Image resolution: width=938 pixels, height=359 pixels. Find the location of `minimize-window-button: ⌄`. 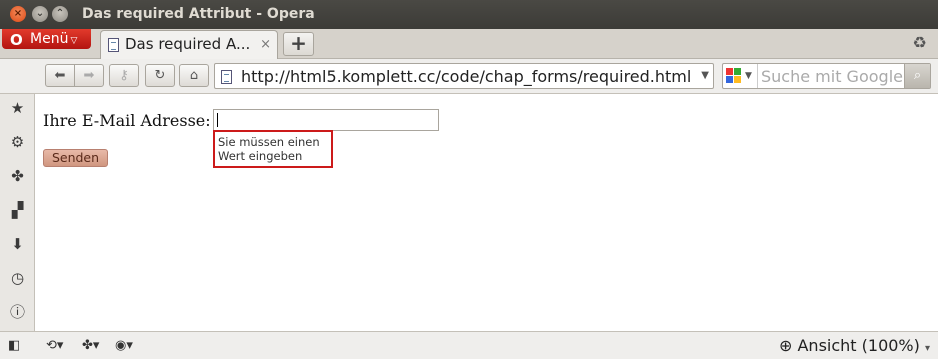

minimize-window-button: ⌄ is located at coordinates (40, 14).